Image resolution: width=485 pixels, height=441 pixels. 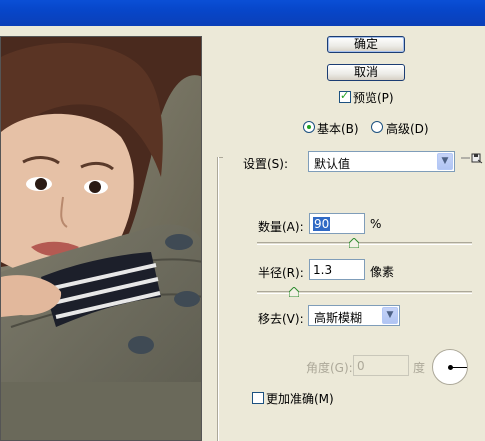 I want to click on more-accurate-label: 更加准确(M), so click(x=300, y=398).